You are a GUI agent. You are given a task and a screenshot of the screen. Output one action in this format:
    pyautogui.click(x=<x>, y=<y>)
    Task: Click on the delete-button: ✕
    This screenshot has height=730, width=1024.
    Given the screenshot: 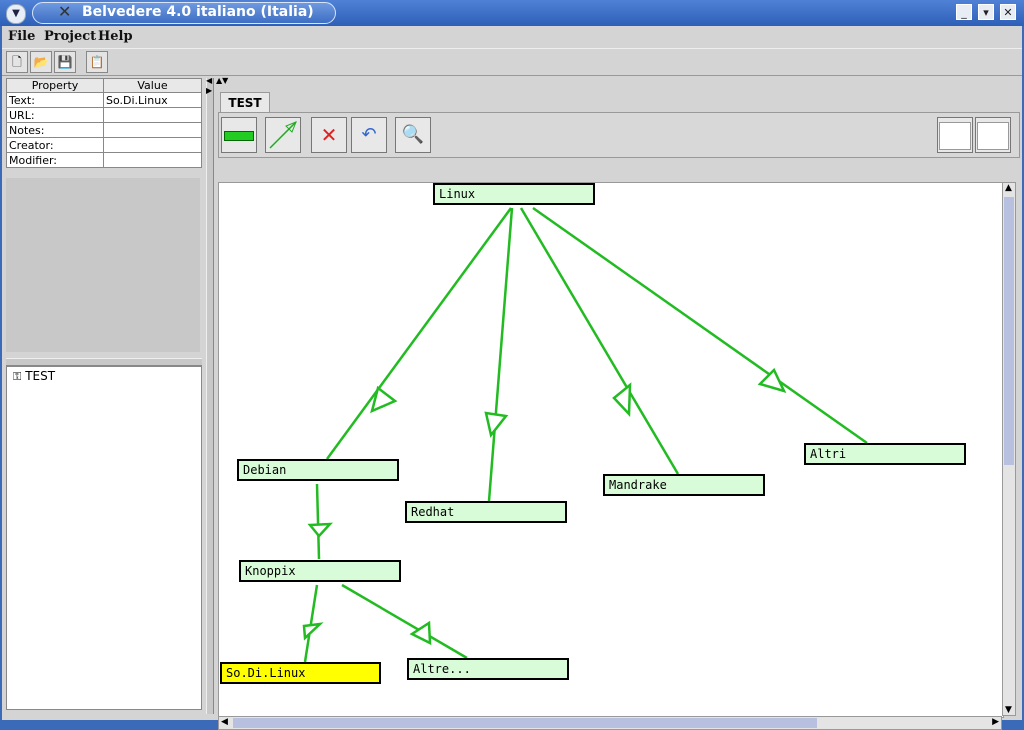 What is the action you would take?
    pyautogui.click(x=329, y=135)
    